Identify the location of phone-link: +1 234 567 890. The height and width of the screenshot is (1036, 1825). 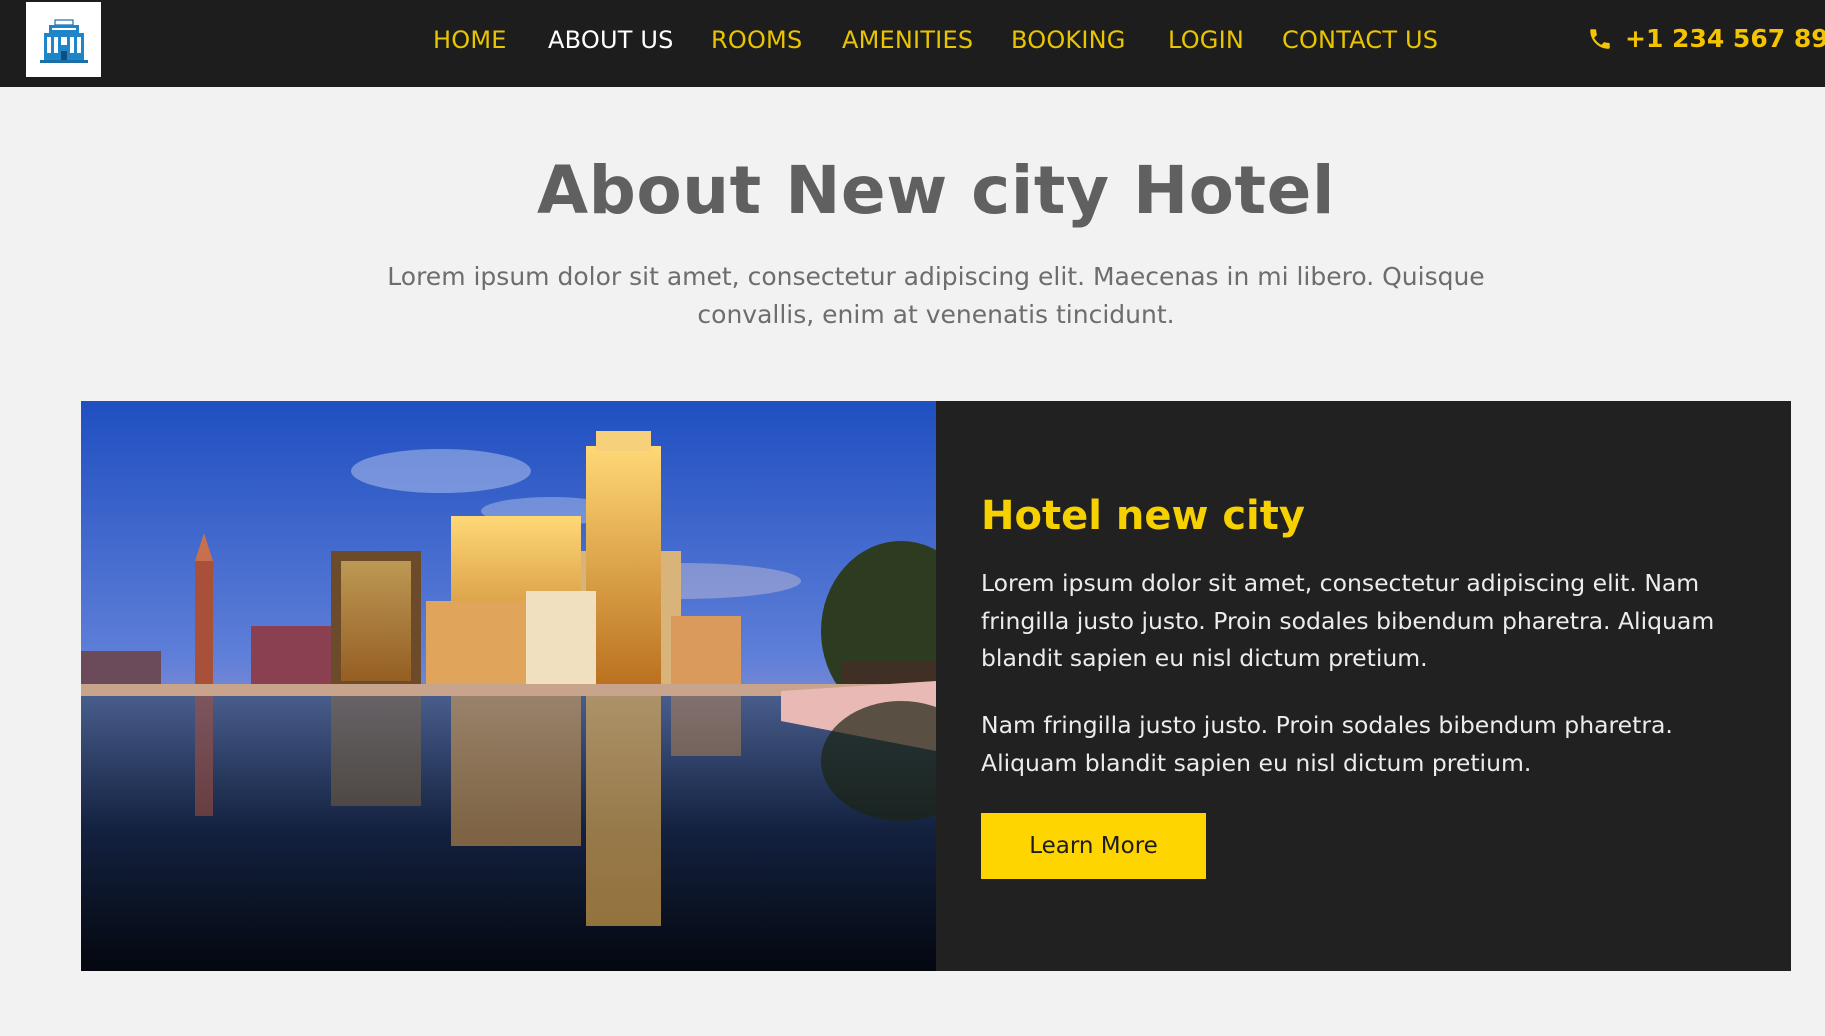
(1706, 38).